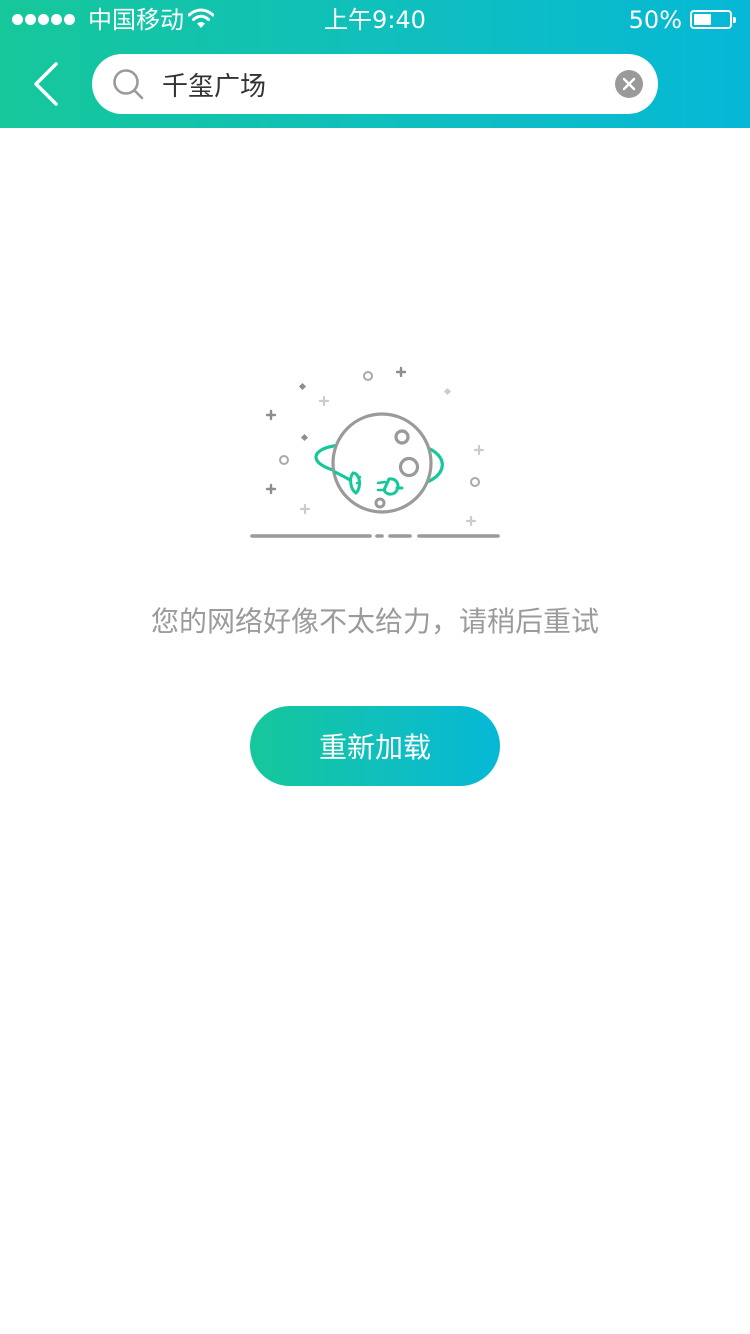 This screenshot has height=1334, width=750. I want to click on clear-search-button, so click(629, 84).